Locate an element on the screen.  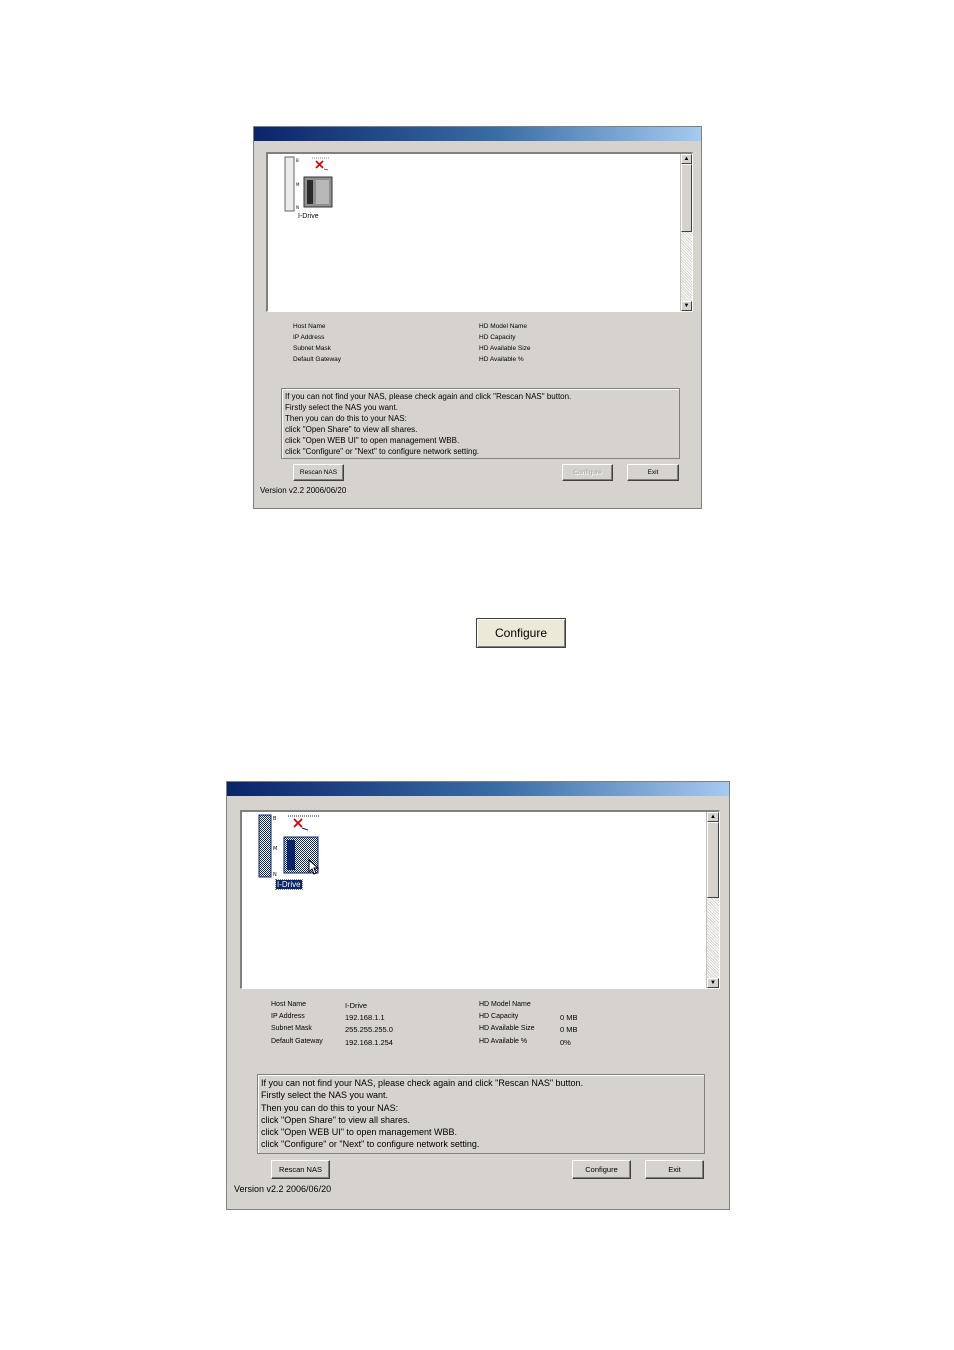
subnet-mask-value: 255.255.255.0 is located at coordinates (369, 1029).